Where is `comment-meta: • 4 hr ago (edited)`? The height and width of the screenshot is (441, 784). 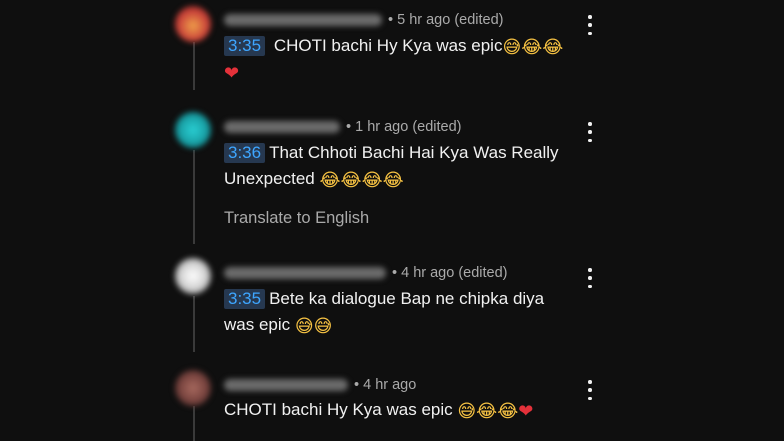
comment-meta: • 4 hr ago (edited) is located at coordinates (366, 273).